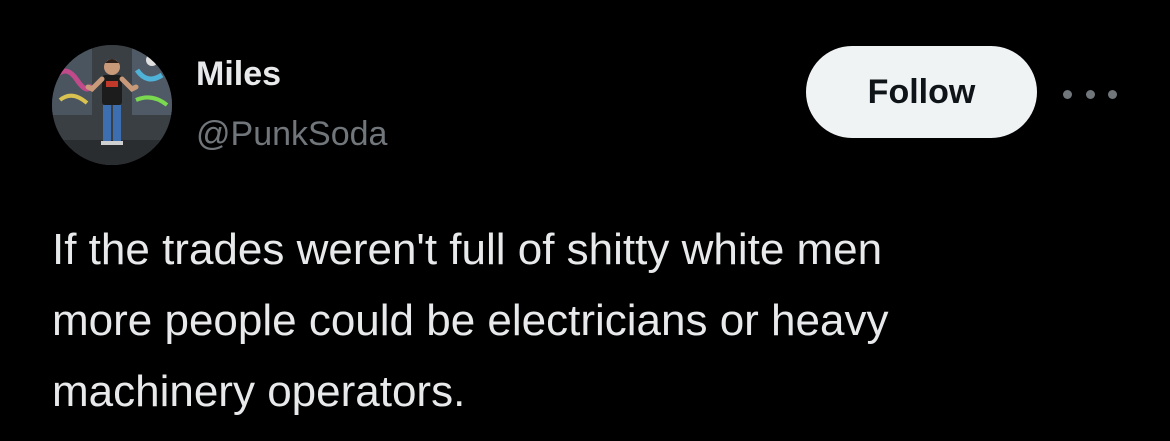 The height and width of the screenshot is (441, 1170). I want to click on tweet-text-line: machinery operators., so click(259, 391).